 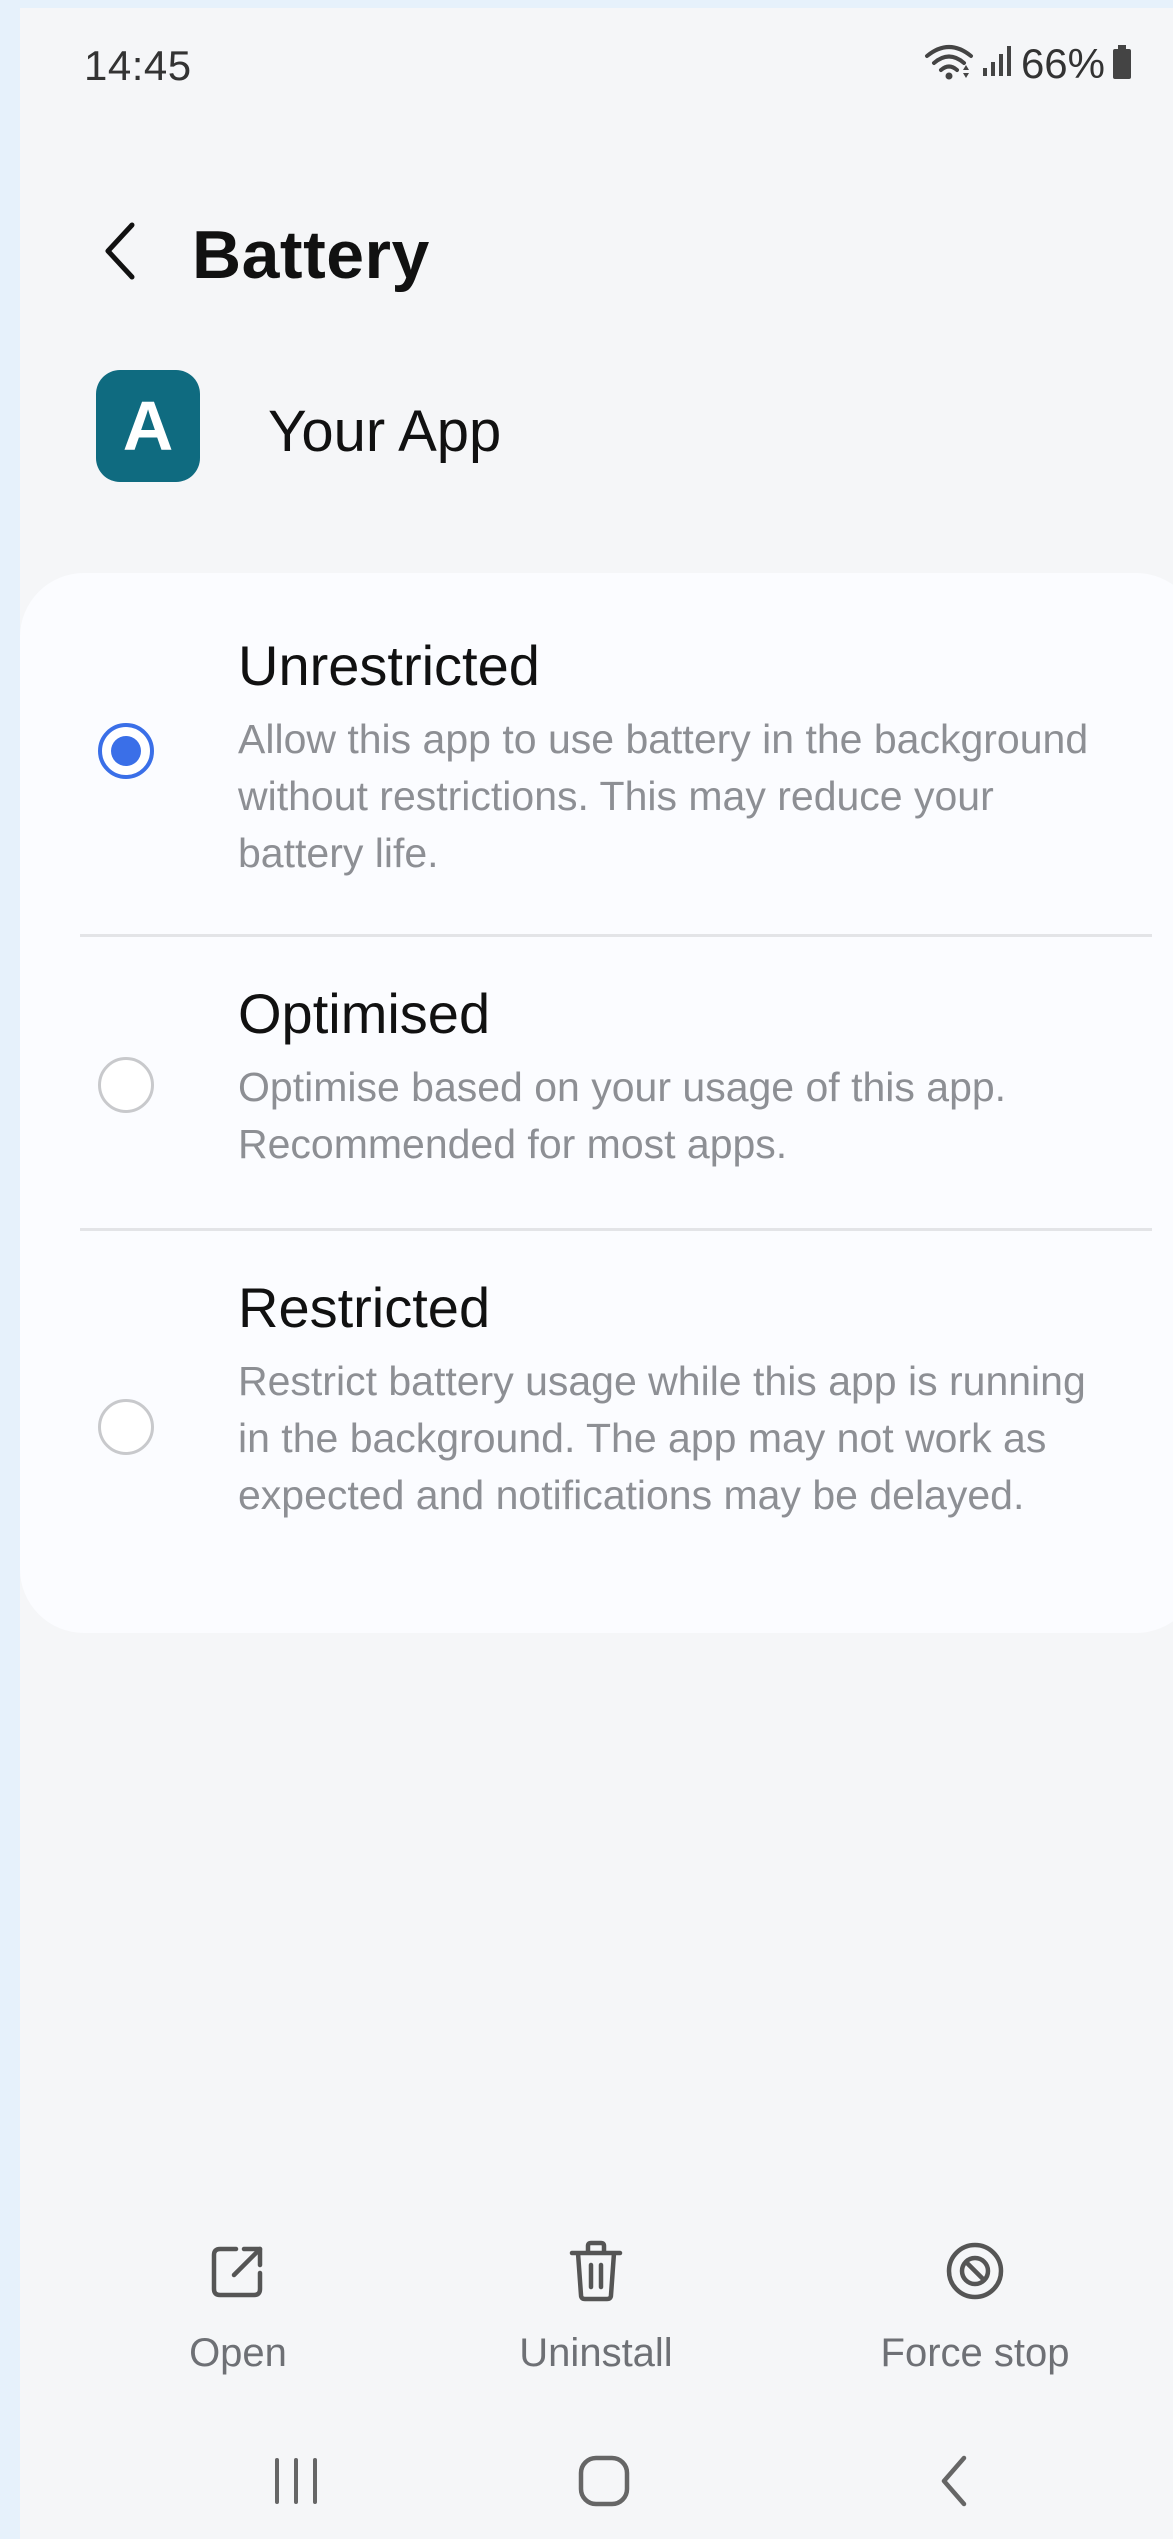 I want to click on stop-icon, so click(x=975, y=2273).